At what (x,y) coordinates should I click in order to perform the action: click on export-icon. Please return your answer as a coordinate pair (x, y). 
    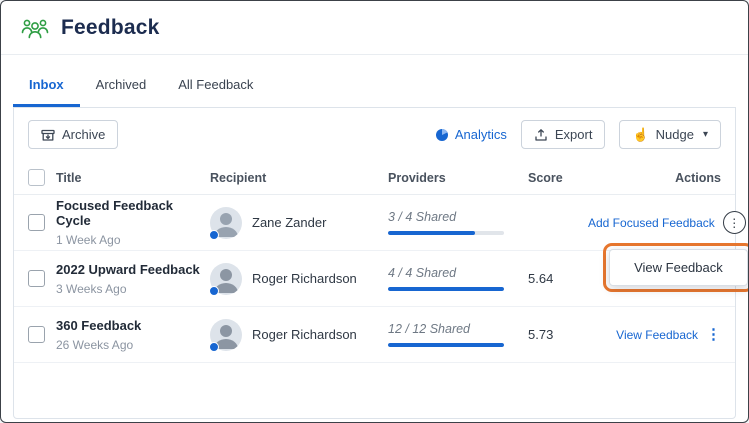
    Looking at the image, I should click on (541, 134).